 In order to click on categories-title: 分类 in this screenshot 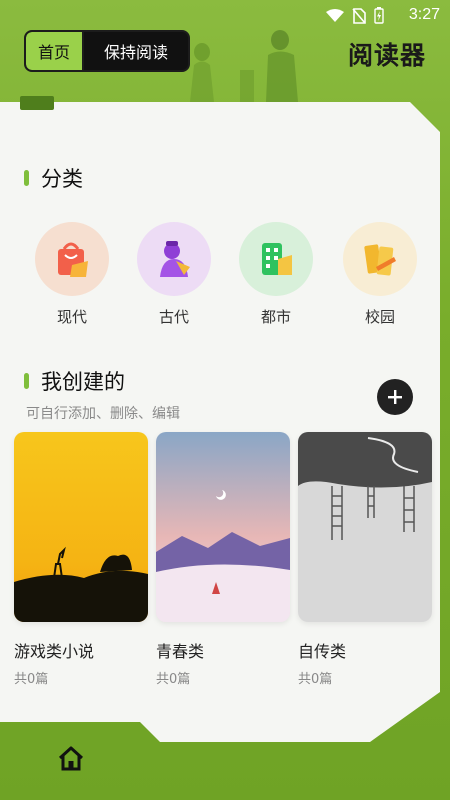, I will do `click(62, 179)`.